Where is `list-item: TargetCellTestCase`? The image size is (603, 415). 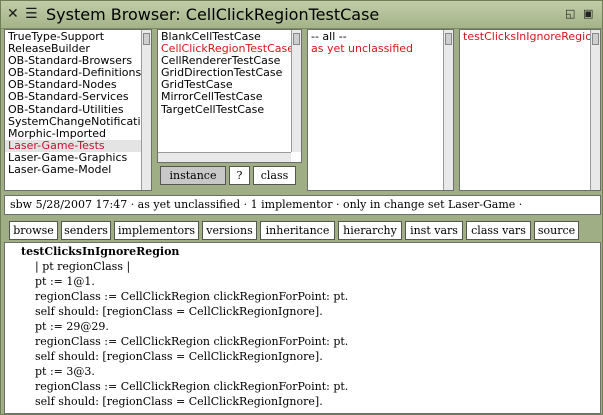
list-item: TargetCellTestCase is located at coordinates (224, 109).